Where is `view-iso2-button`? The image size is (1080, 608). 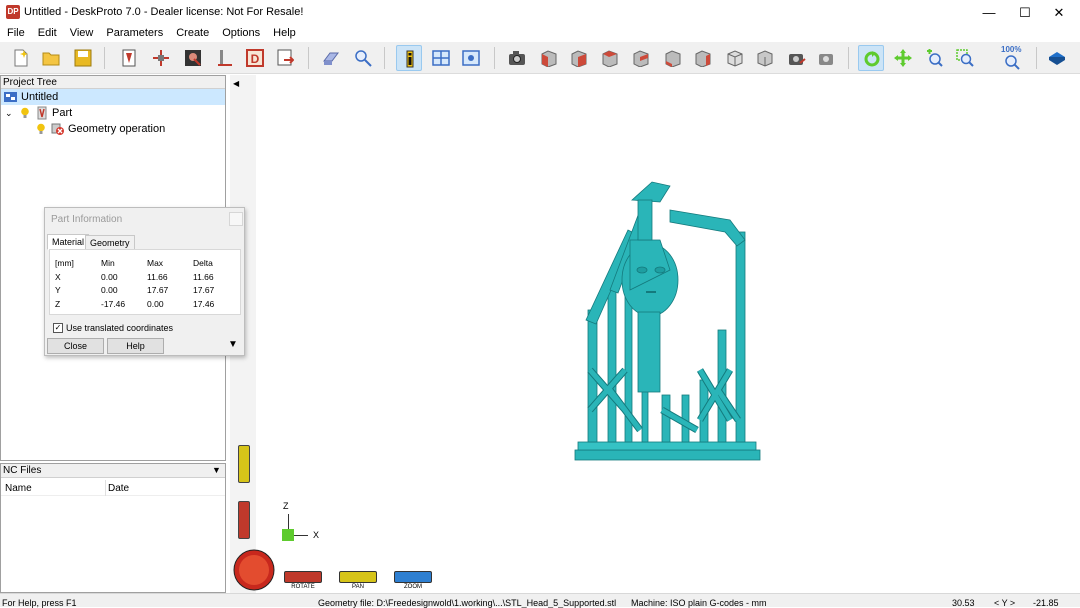
view-iso2-button is located at coordinates (765, 58).